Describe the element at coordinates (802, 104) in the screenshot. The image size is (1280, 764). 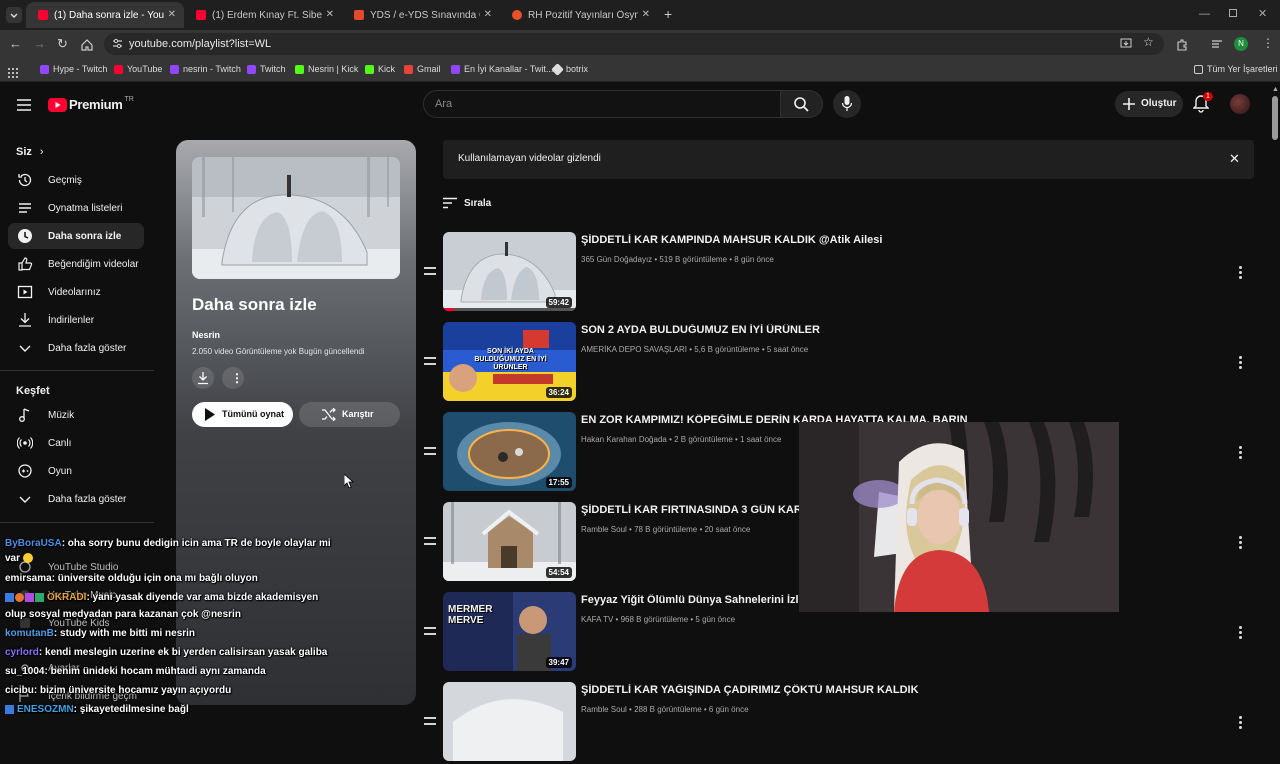
I see `search-button` at that location.